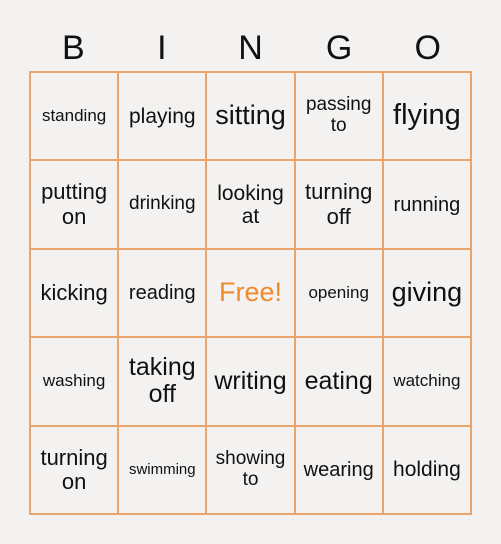 This screenshot has width=501, height=544. I want to click on bingo-cell: drinking, so click(162, 204).